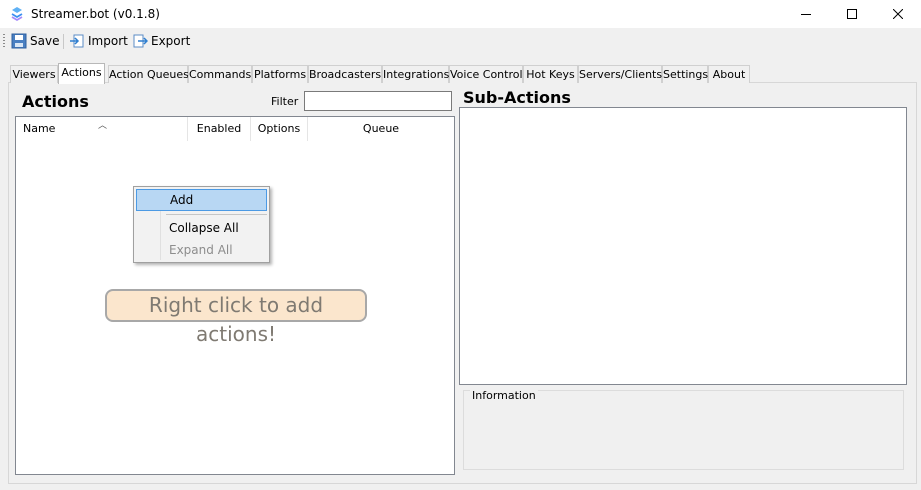 This screenshot has height=490, width=921. What do you see at coordinates (517, 97) in the screenshot?
I see `subactions-heading: Sub-Actions` at bounding box center [517, 97].